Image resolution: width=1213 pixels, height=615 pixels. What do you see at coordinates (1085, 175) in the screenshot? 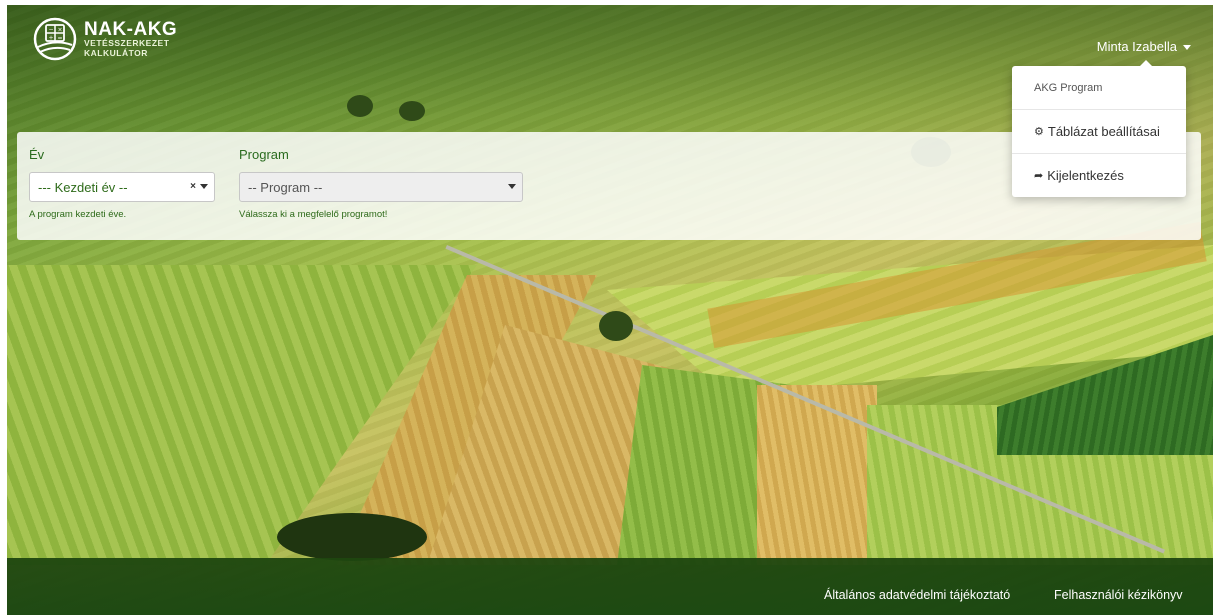
I see `dropdown-item-label: Kijelentkezés` at bounding box center [1085, 175].